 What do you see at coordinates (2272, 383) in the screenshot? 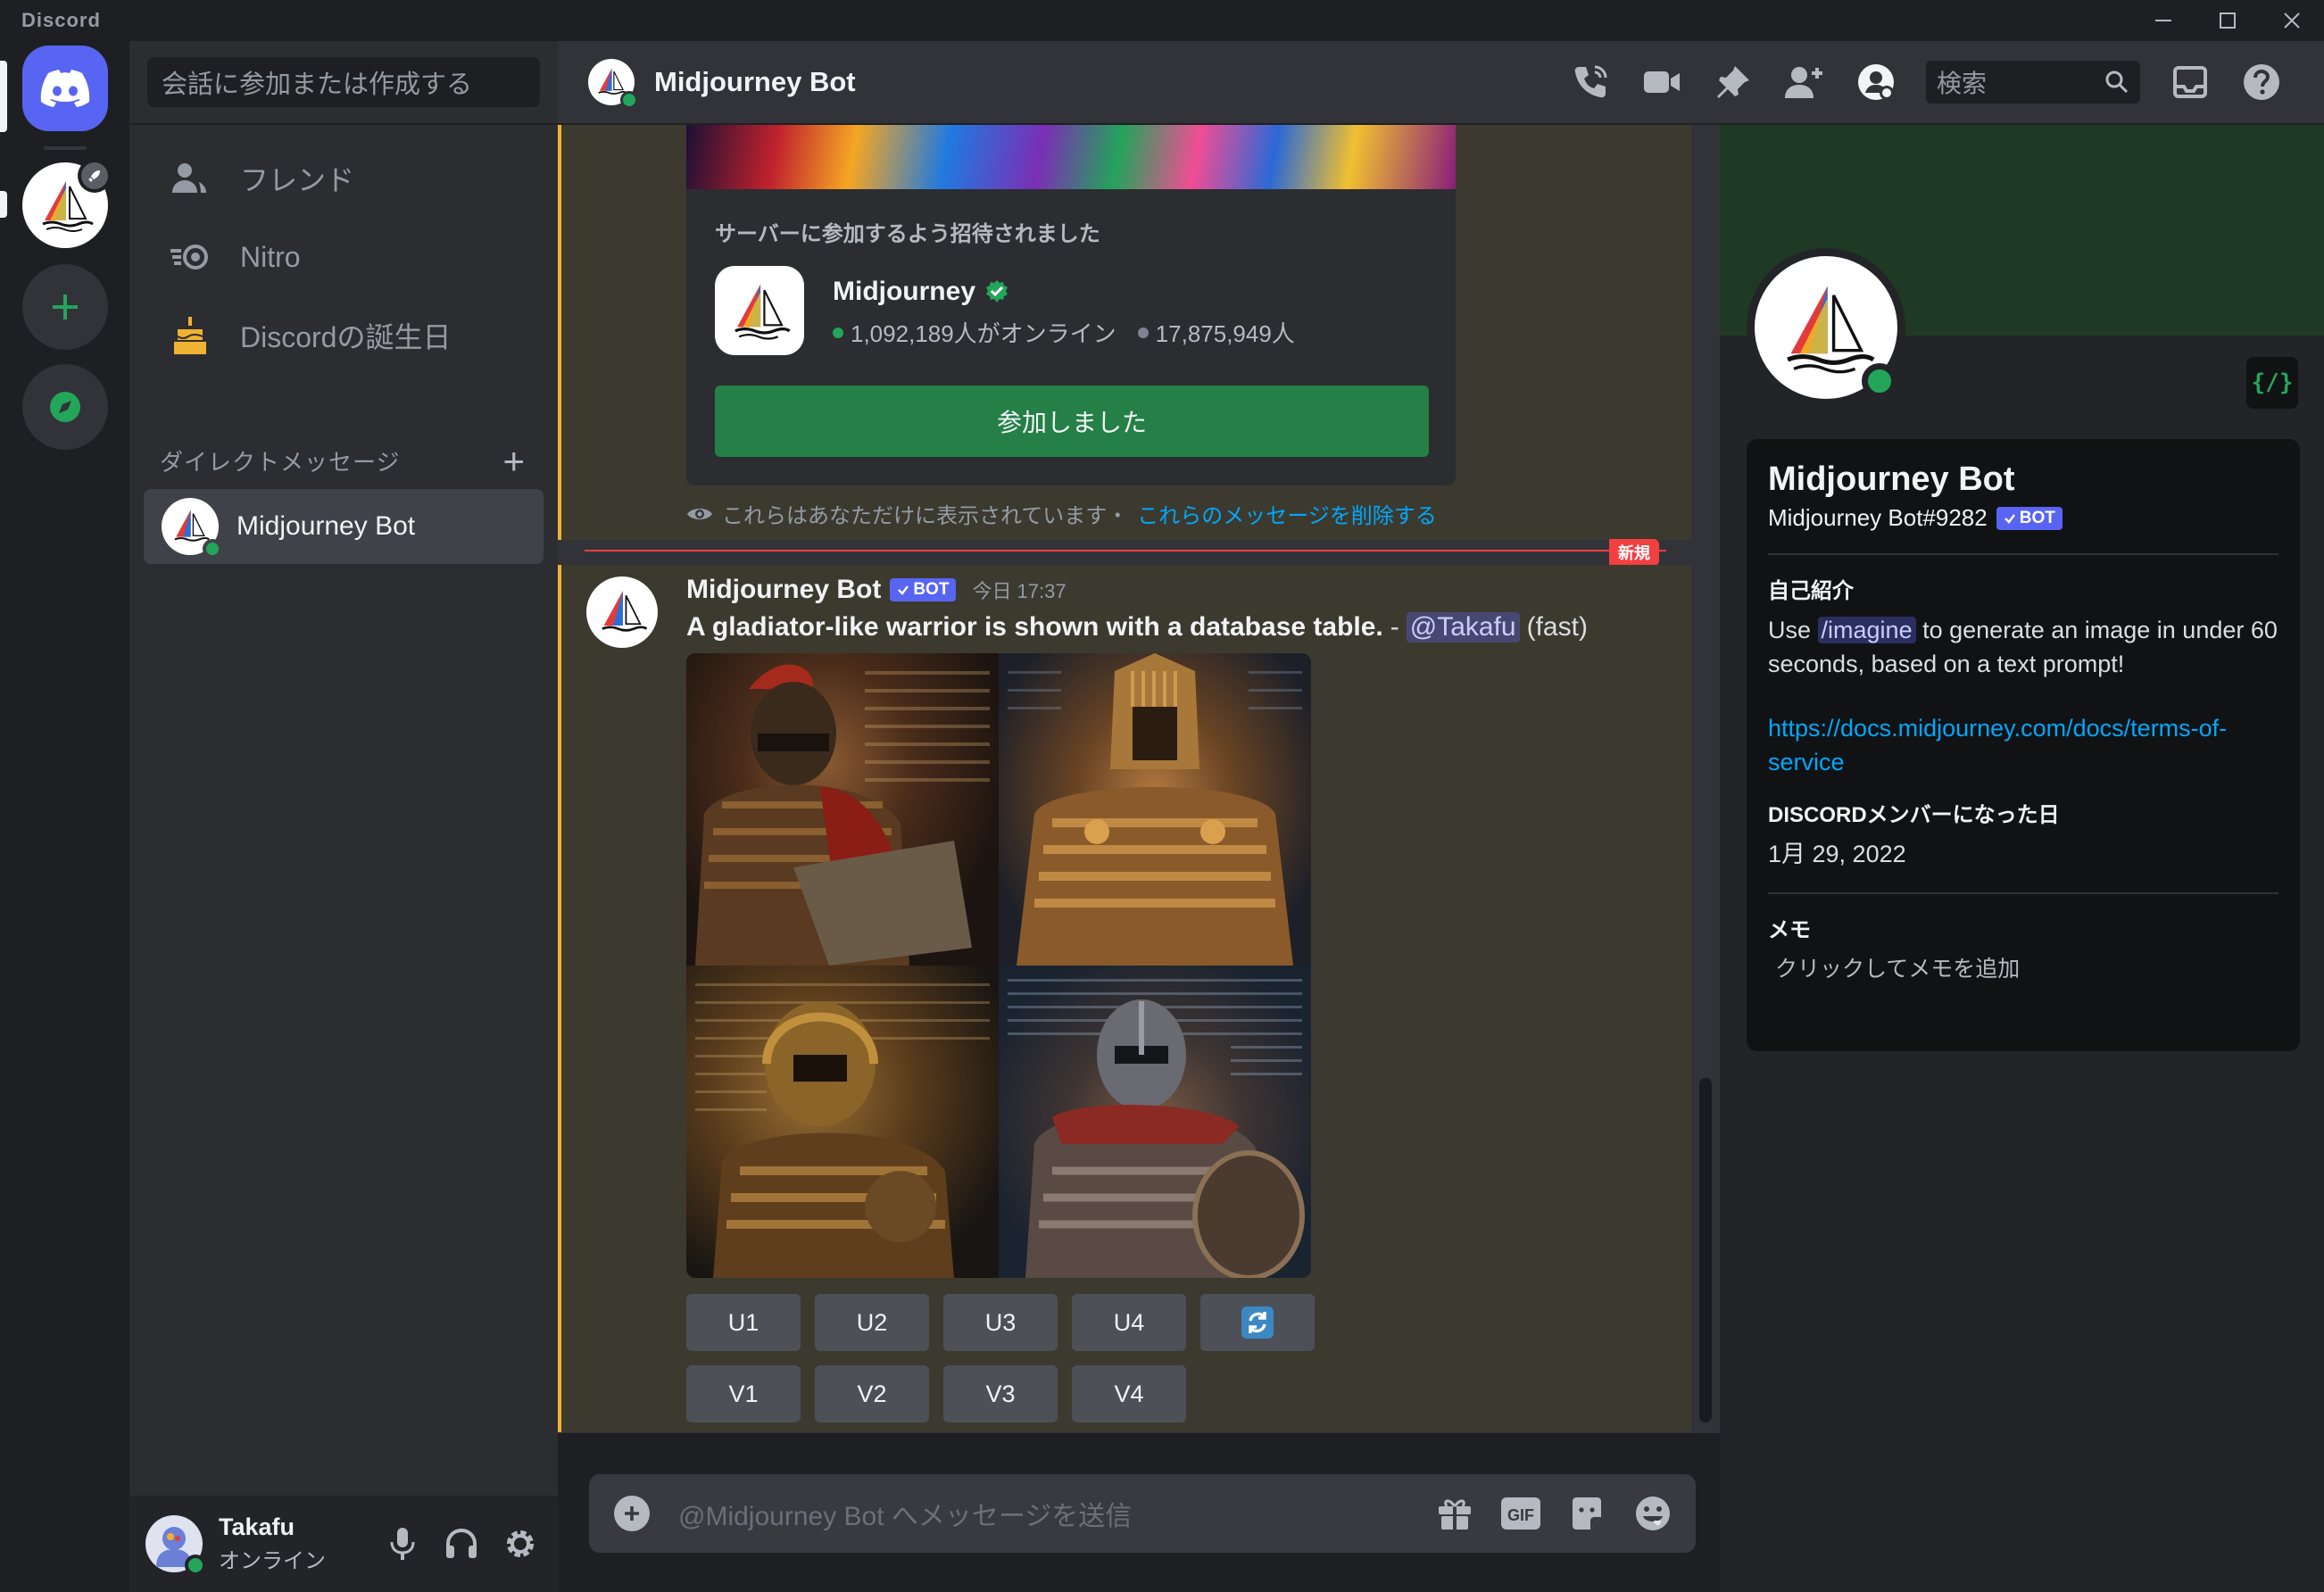
I see `slash-commands-icon: {/}` at bounding box center [2272, 383].